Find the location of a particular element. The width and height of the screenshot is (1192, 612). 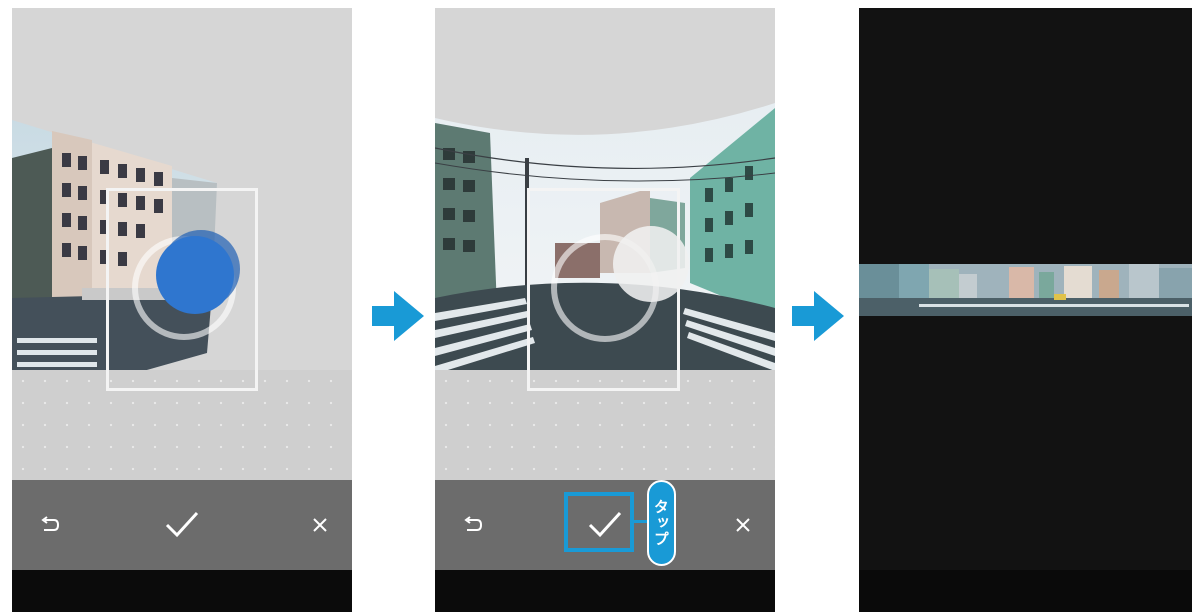

panorama-image is located at coordinates (1025, 290).